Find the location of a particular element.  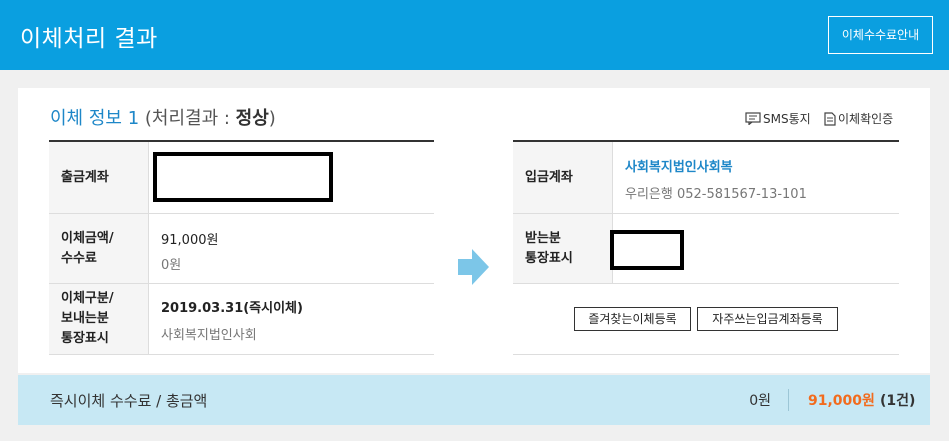

summary-fee: 0원 is located at coordinates (760, 401).